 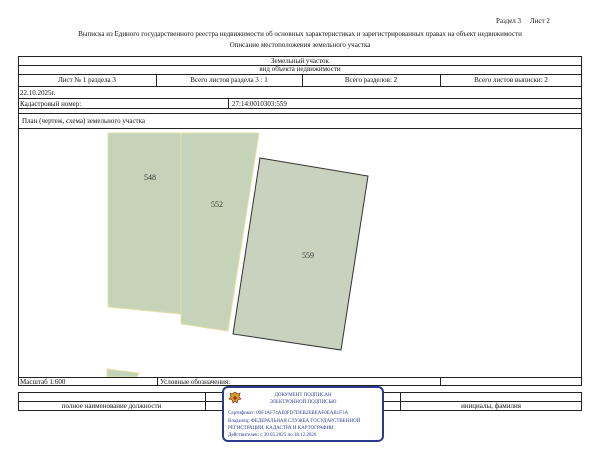 What do you see at coordinates (84, 121) in the screenshot?
I see `plan-title: План (чертеж, схема) земельного участка` at bounding box center [84, 121].